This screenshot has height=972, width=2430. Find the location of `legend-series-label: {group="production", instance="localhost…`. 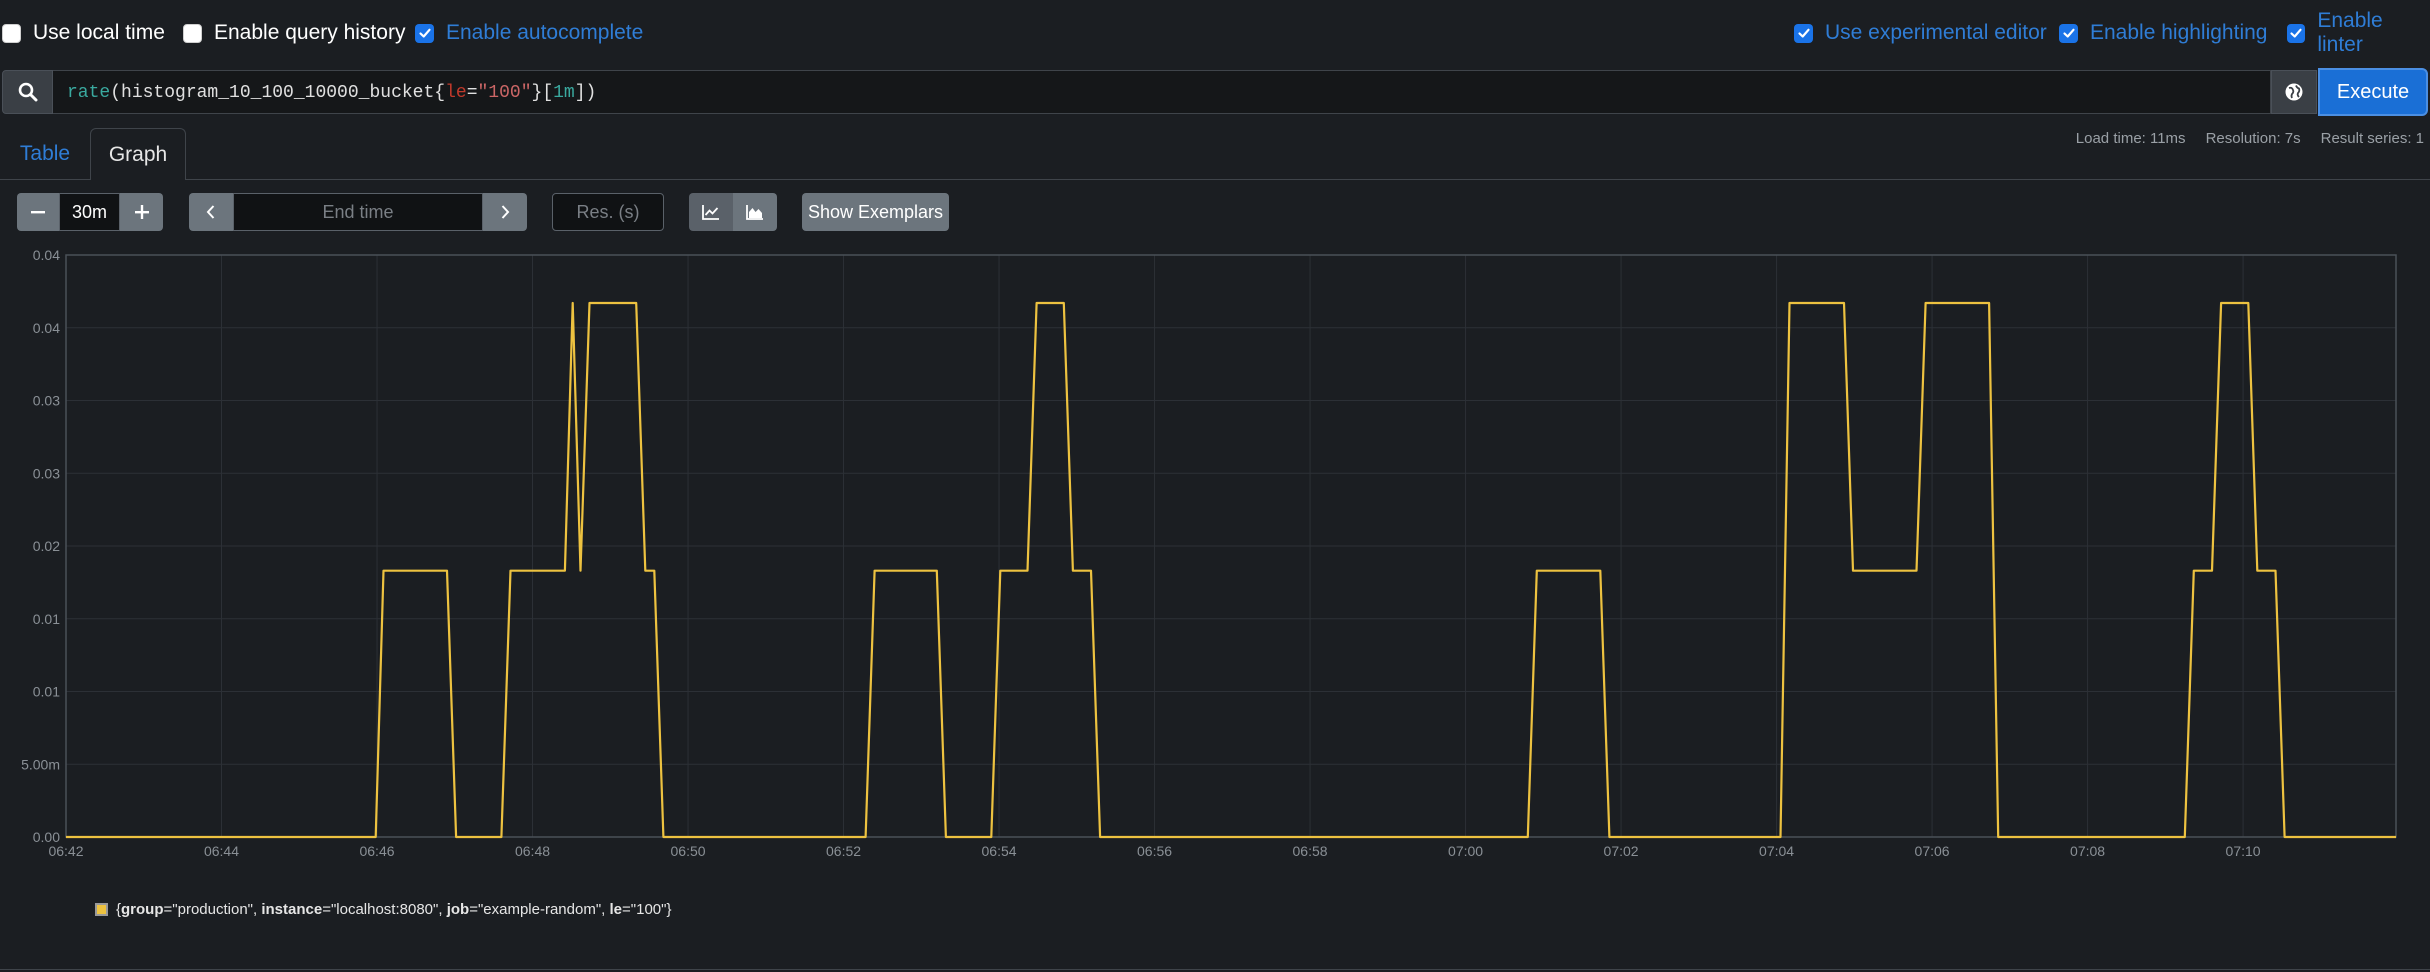

legend-series-label: {group="production", instance="localhost… is located at coordinates (393, 909).